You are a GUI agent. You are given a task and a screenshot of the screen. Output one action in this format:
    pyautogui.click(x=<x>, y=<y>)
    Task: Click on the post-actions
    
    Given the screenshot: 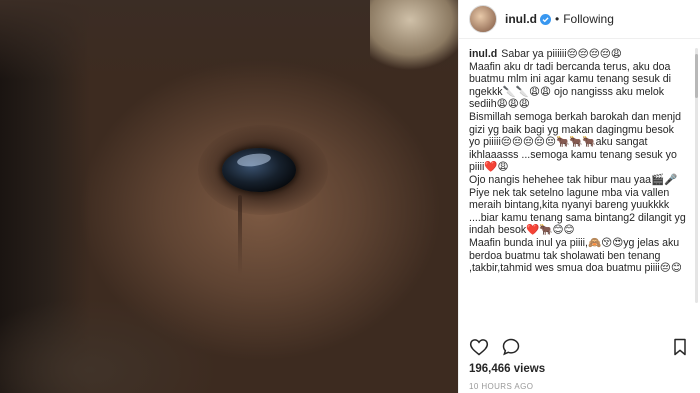 What is the action you would take?
    pyautogui.click(x=579, y=347)
    